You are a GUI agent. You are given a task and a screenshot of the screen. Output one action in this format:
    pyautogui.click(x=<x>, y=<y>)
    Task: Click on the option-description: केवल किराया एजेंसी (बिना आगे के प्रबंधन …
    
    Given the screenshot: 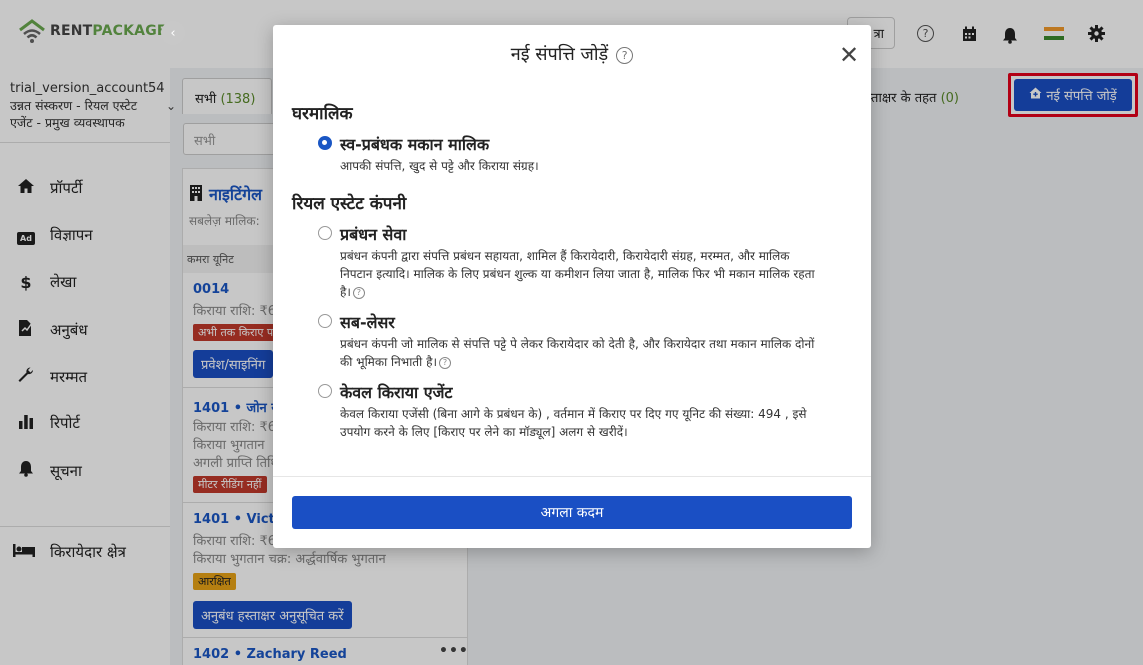 What is the action you would take?
    pyautogui.click(x=573, y=423)
    